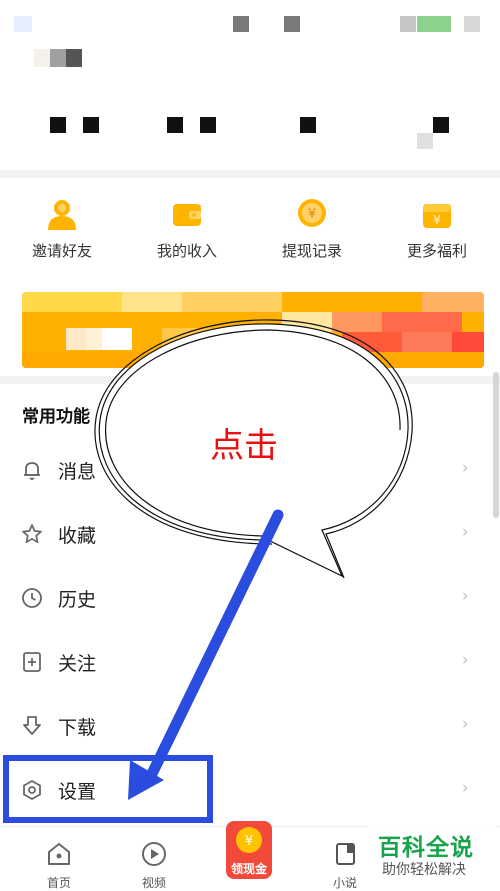 The height and width of the screenshot is (891, 500). I want to click on menu-item-download: 下载 ›, so click(250, 728).